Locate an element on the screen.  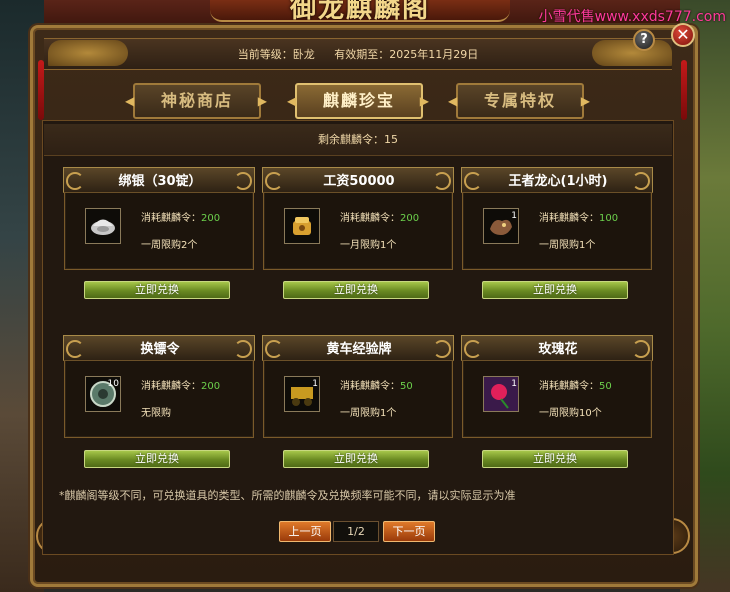
next-page-button: 下一页 is located at coordinates (409, 531).